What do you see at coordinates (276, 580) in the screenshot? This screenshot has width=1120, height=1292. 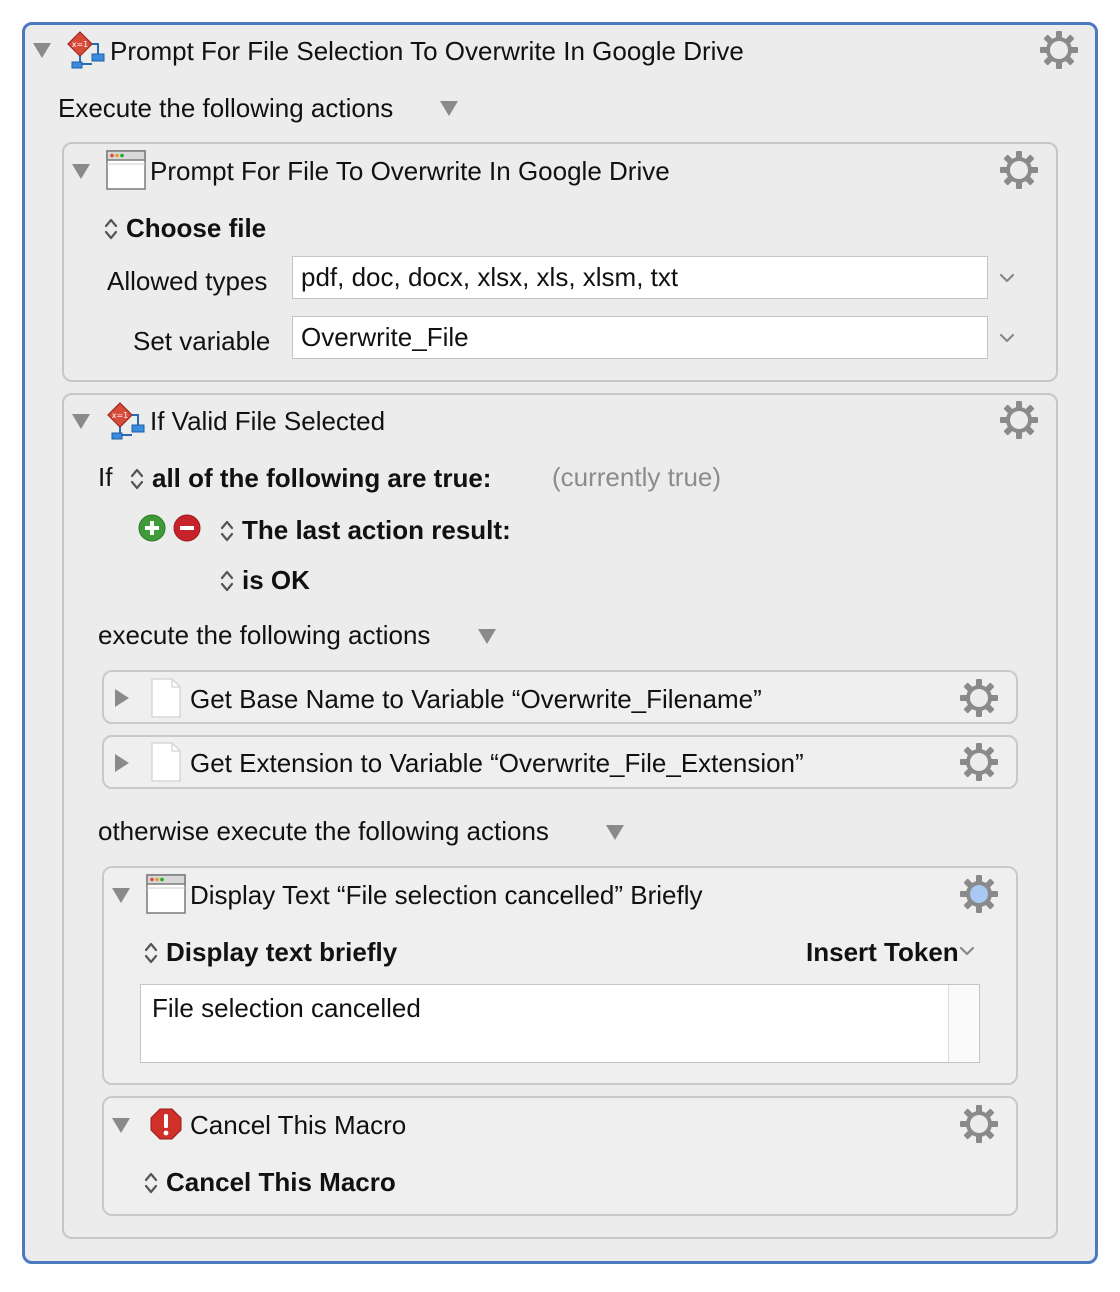 I see `condition-value-select: is OK` at bounding box center [276, 580].